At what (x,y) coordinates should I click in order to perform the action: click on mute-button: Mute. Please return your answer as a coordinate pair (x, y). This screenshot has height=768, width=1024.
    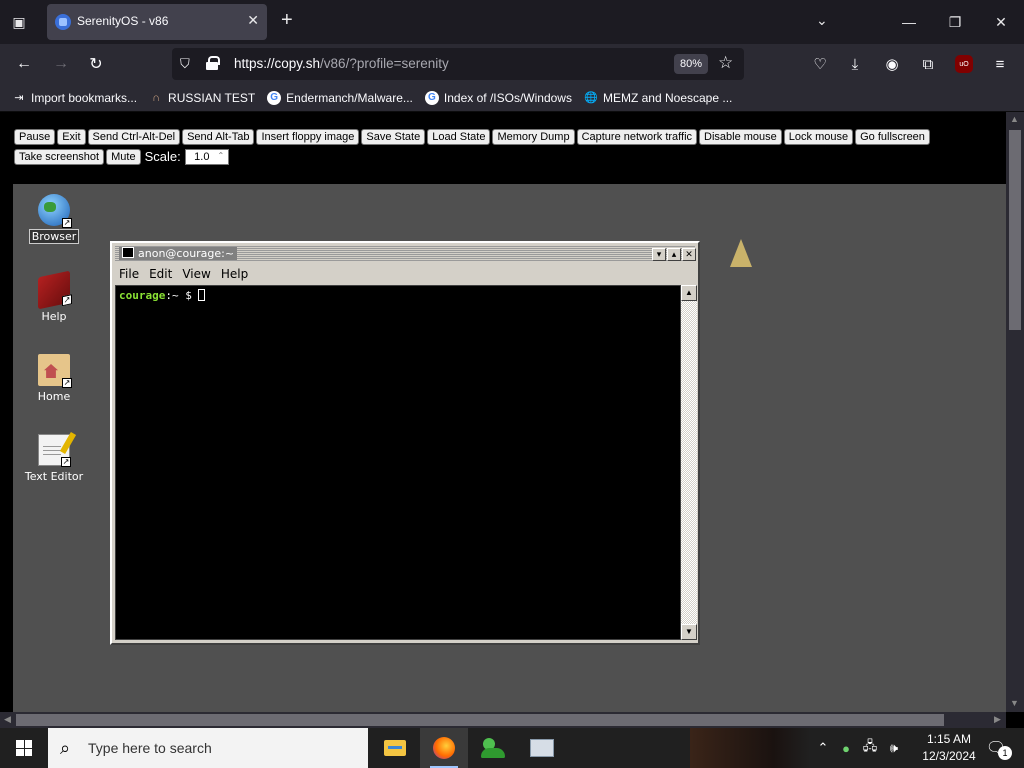
    Looking at the image, I should click on (123, 157).